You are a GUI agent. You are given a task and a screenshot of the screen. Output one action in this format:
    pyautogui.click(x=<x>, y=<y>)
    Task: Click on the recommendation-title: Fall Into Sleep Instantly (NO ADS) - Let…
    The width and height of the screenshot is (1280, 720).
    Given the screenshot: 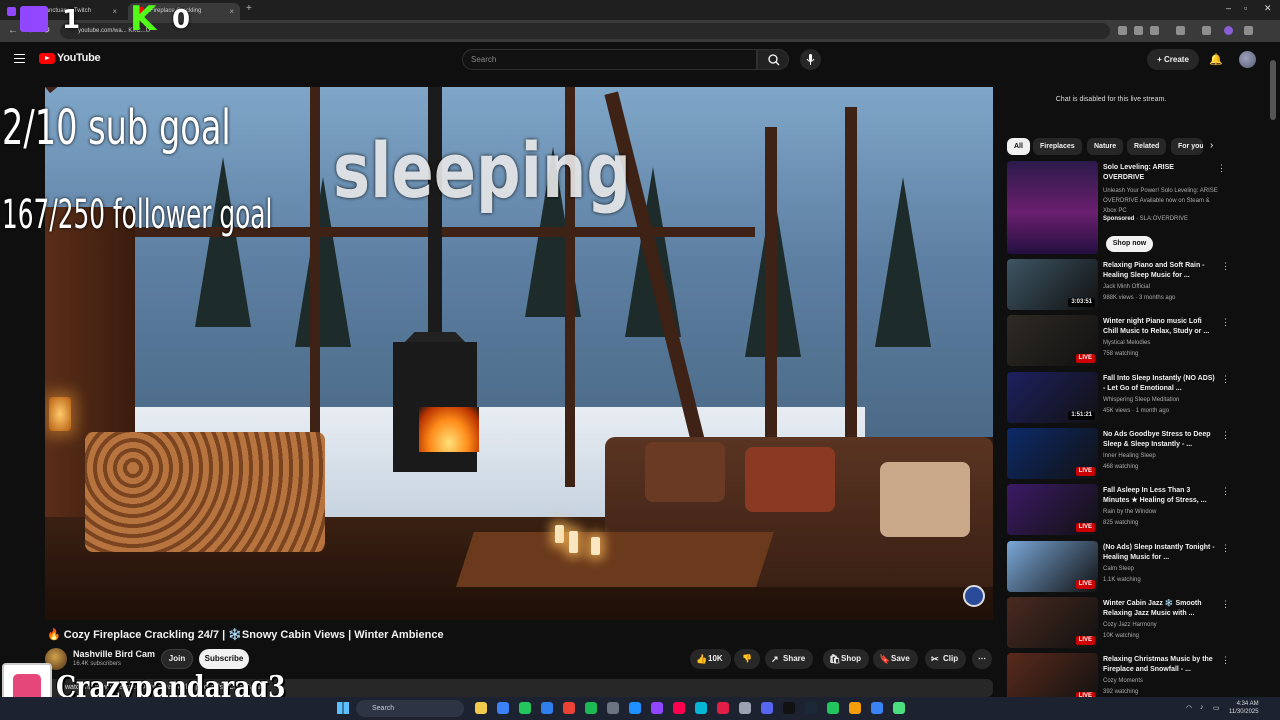 What is the action you would take?
    pyautogui.click(x=1159, y=384)
    